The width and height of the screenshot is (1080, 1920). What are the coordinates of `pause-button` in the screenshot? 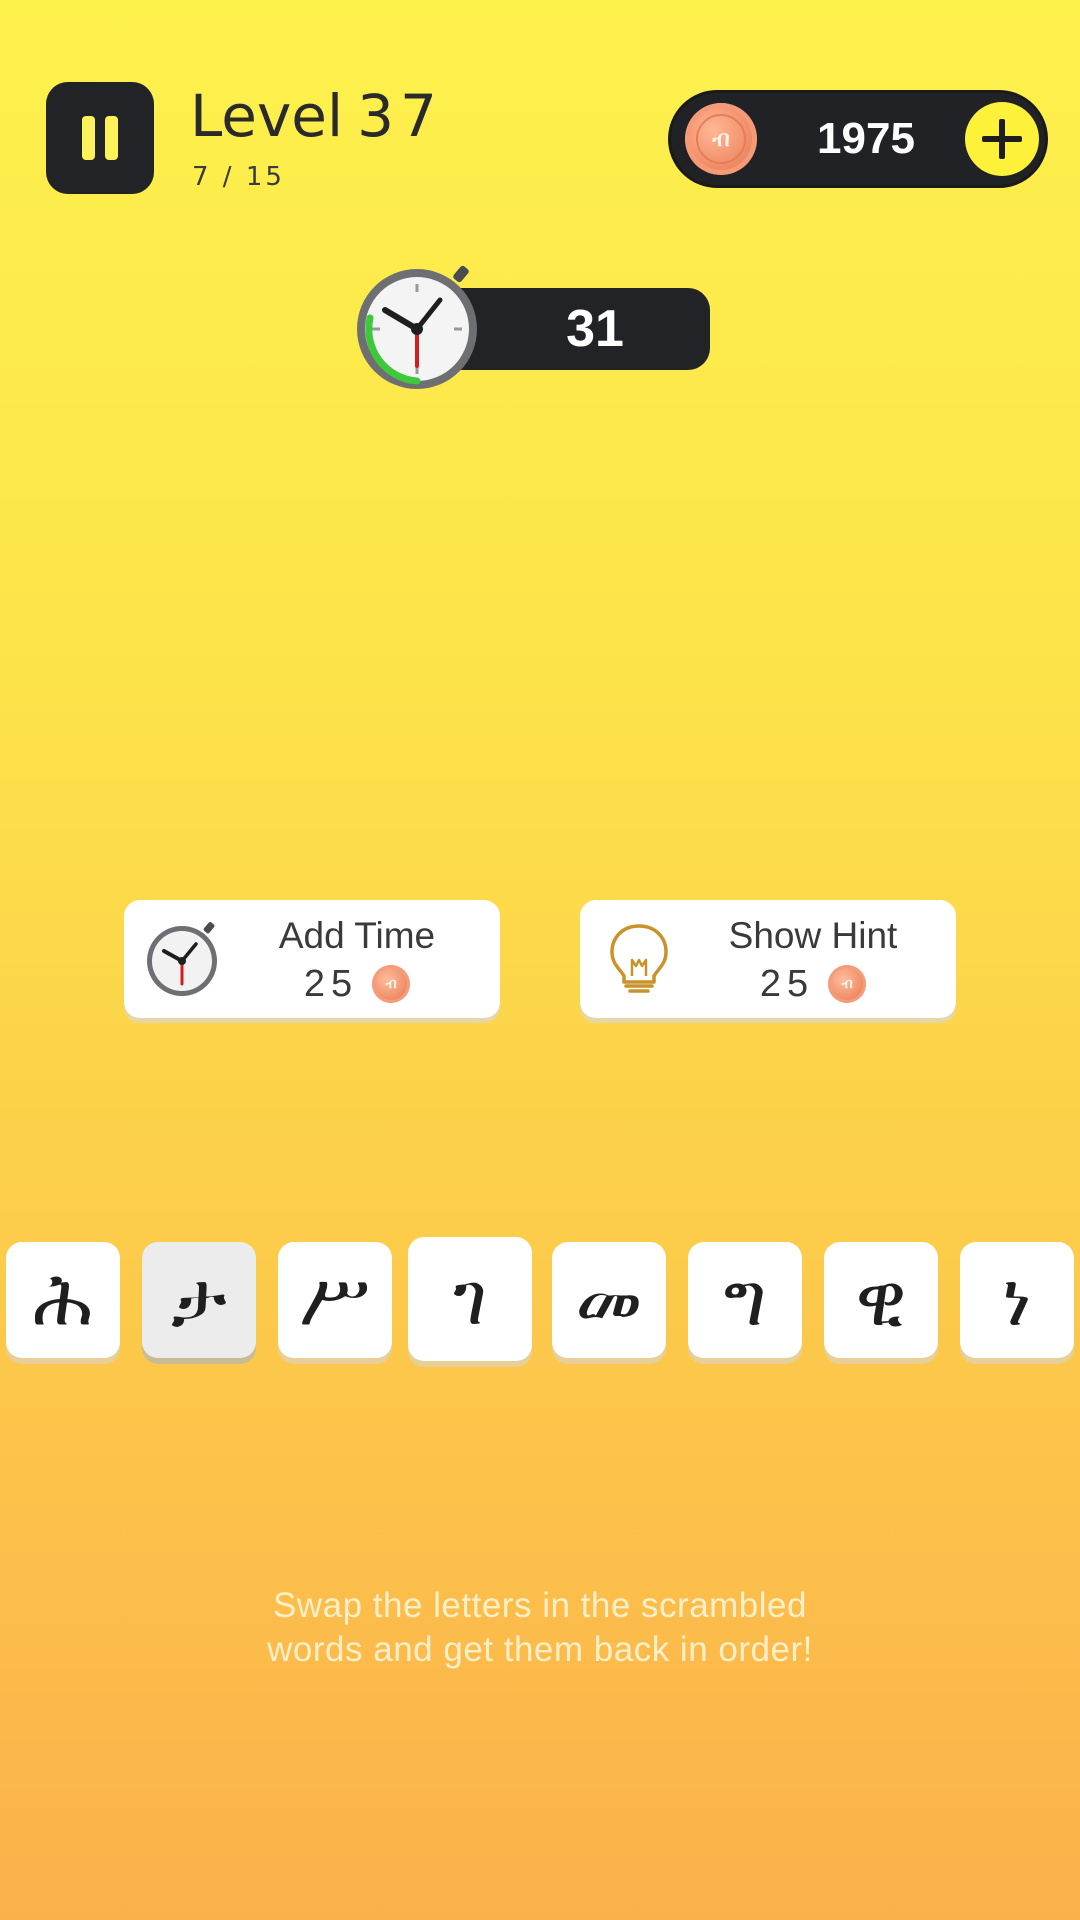 It's located at (100, 138).